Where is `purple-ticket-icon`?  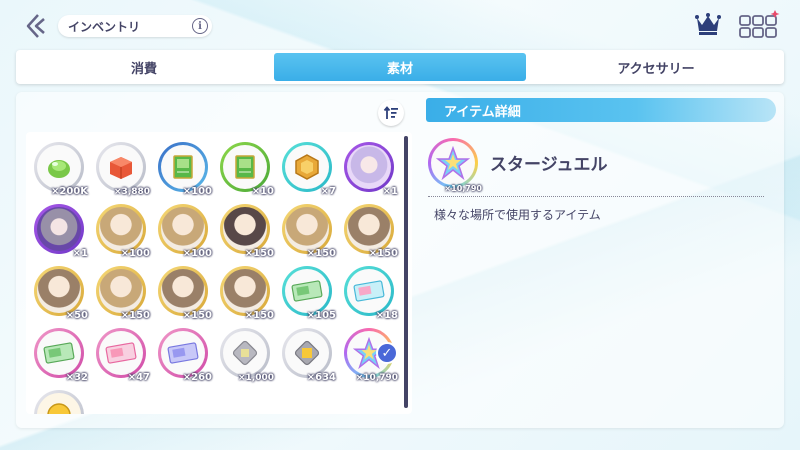
purple-ticket-icon is located at coordinates (183, 353).